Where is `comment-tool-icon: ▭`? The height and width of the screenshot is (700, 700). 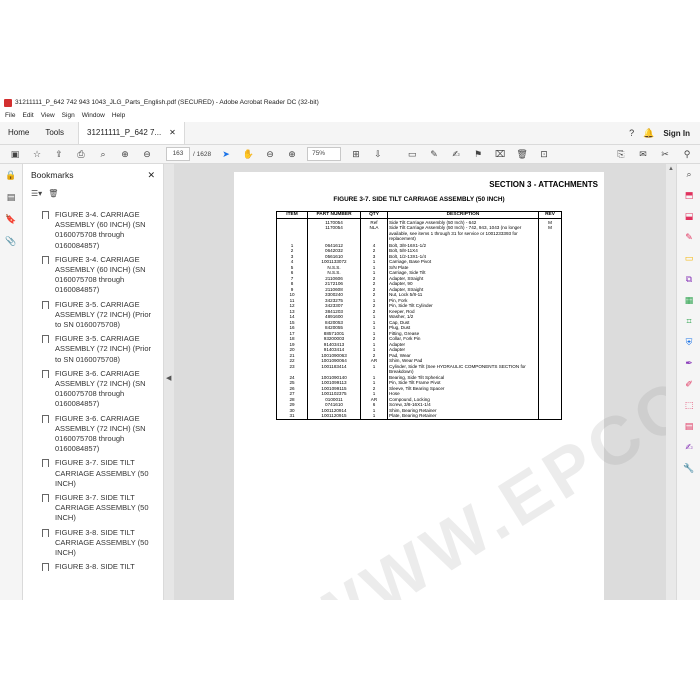
comment-tool-icon: ▭ is located at coordinates (688, 258).